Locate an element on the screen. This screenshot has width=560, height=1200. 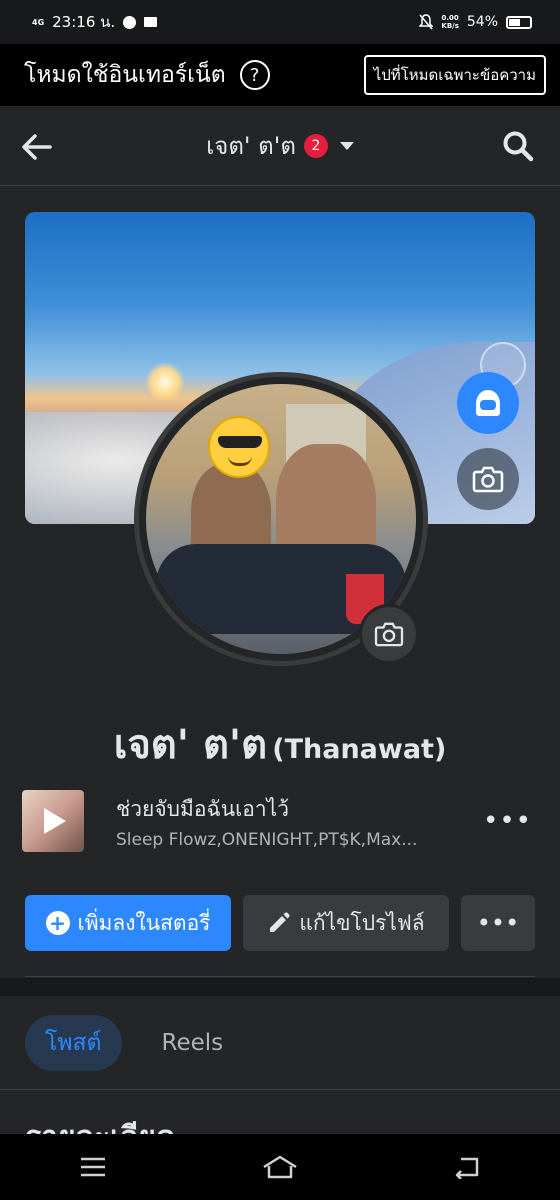
battery-icon is located at coordinates (519, 22).